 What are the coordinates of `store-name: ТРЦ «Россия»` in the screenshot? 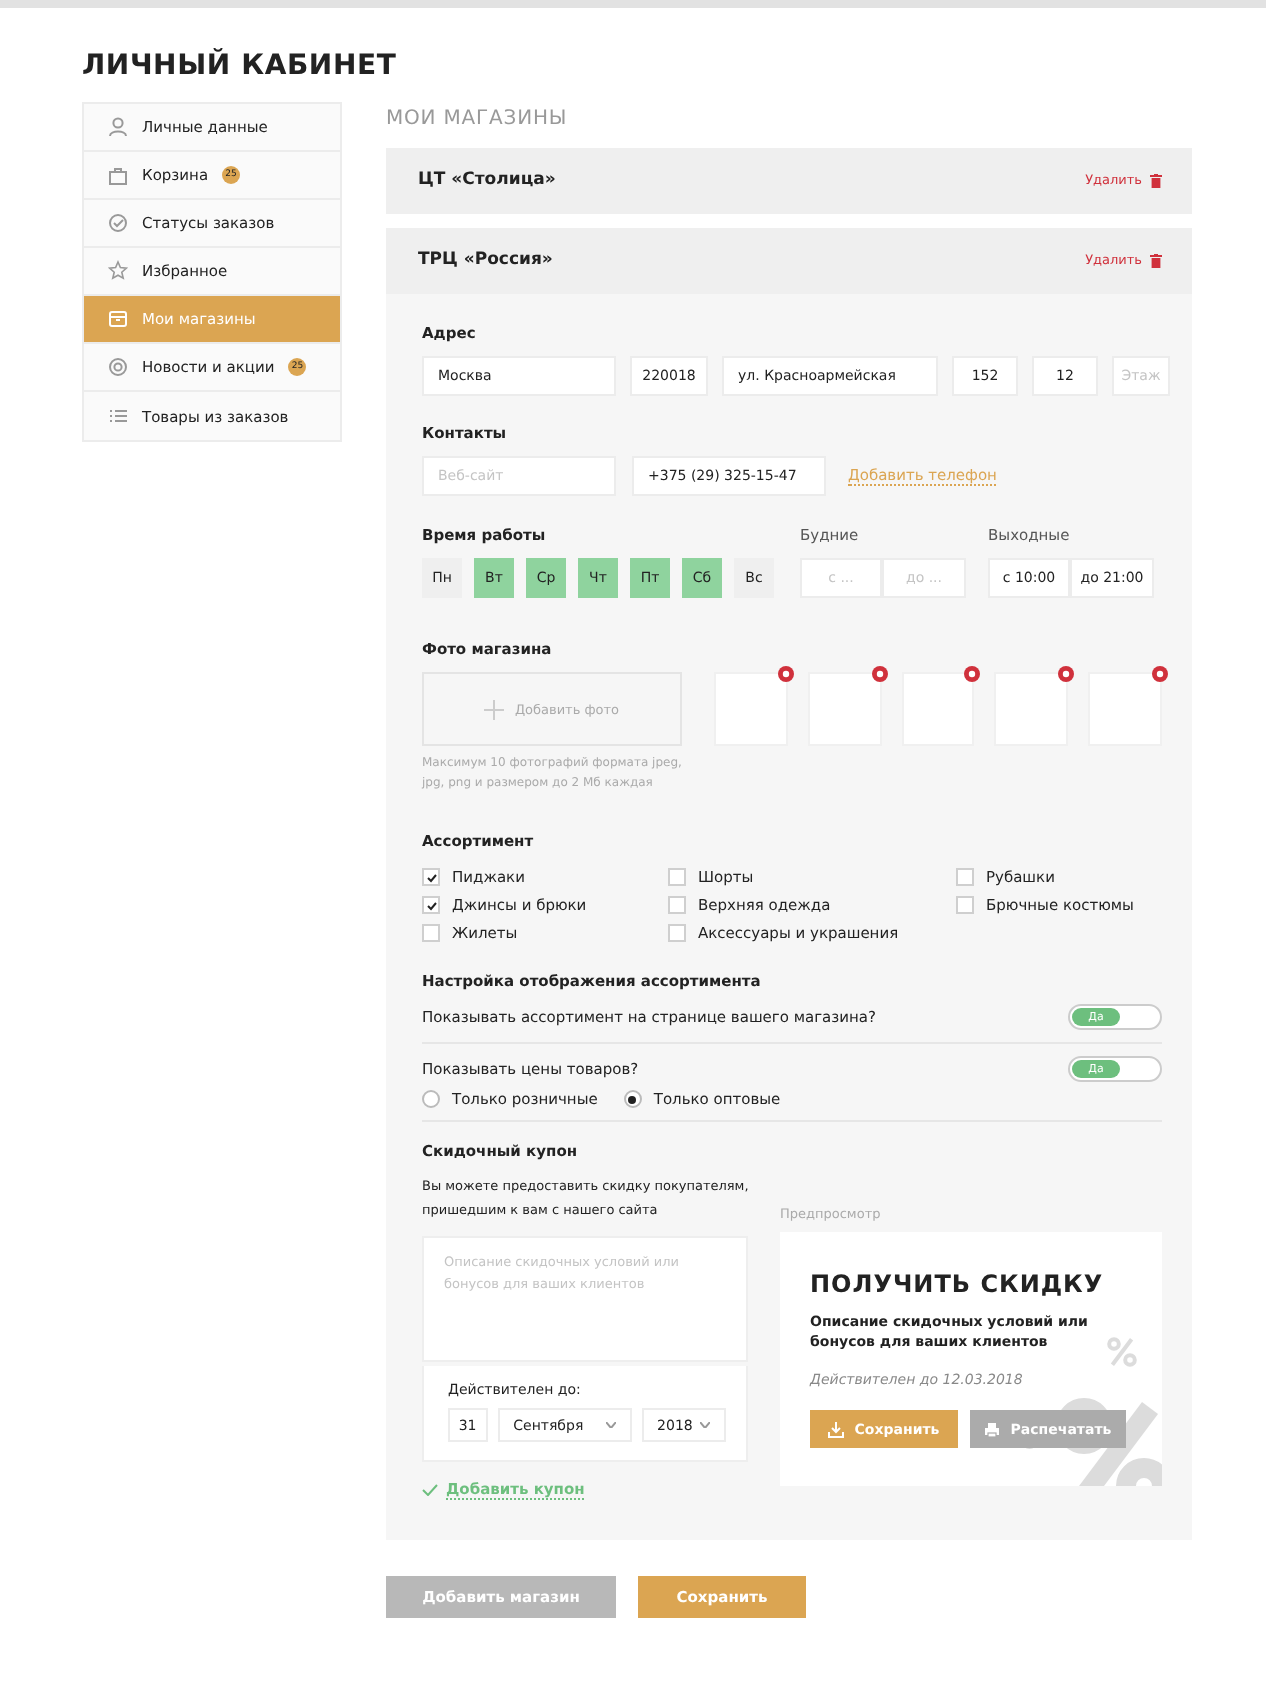 It's located at (485, 260).